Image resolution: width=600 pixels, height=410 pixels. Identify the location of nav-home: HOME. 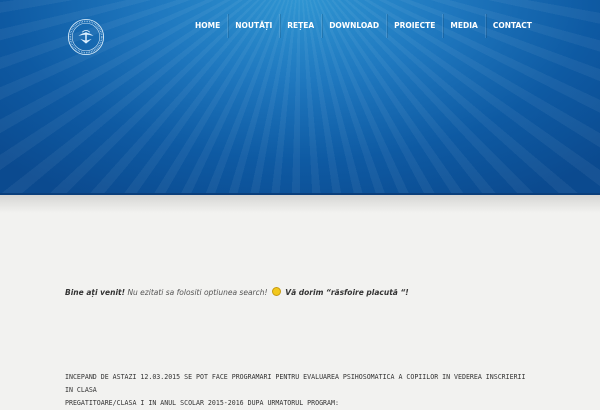
(207, 26).